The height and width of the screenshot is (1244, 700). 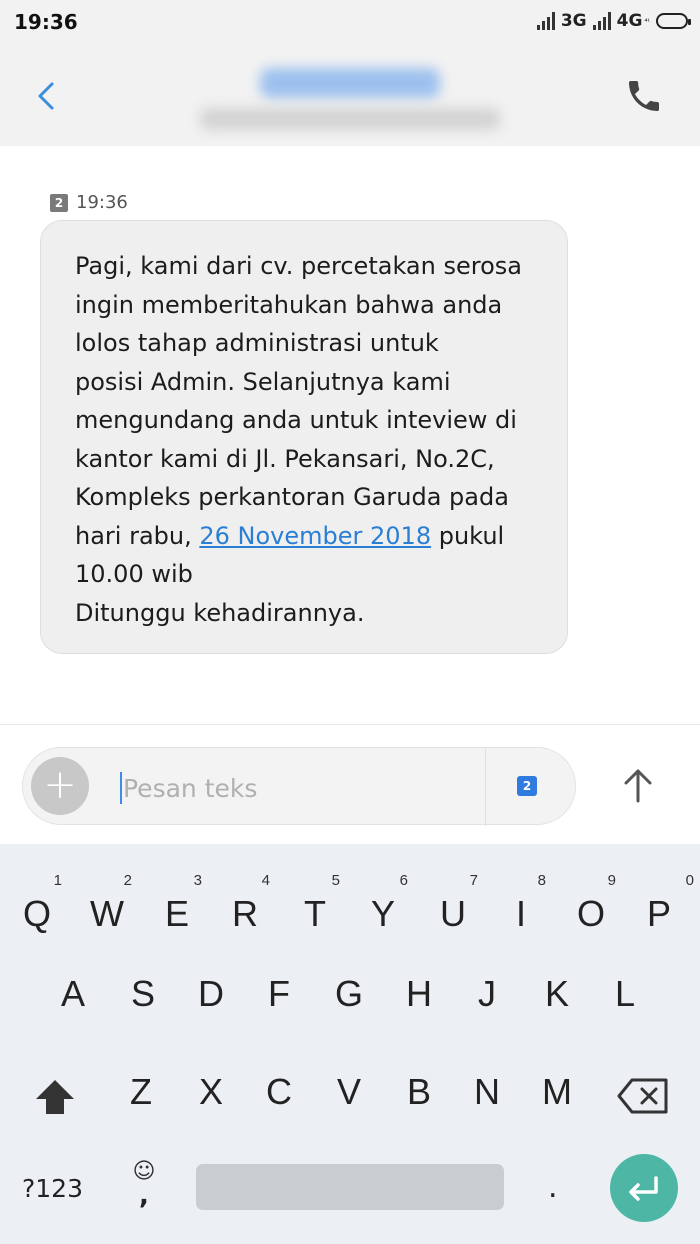 I want to click on status-indicators: 3G 4G ⁴ᵗ, so click(x=613, y=21).